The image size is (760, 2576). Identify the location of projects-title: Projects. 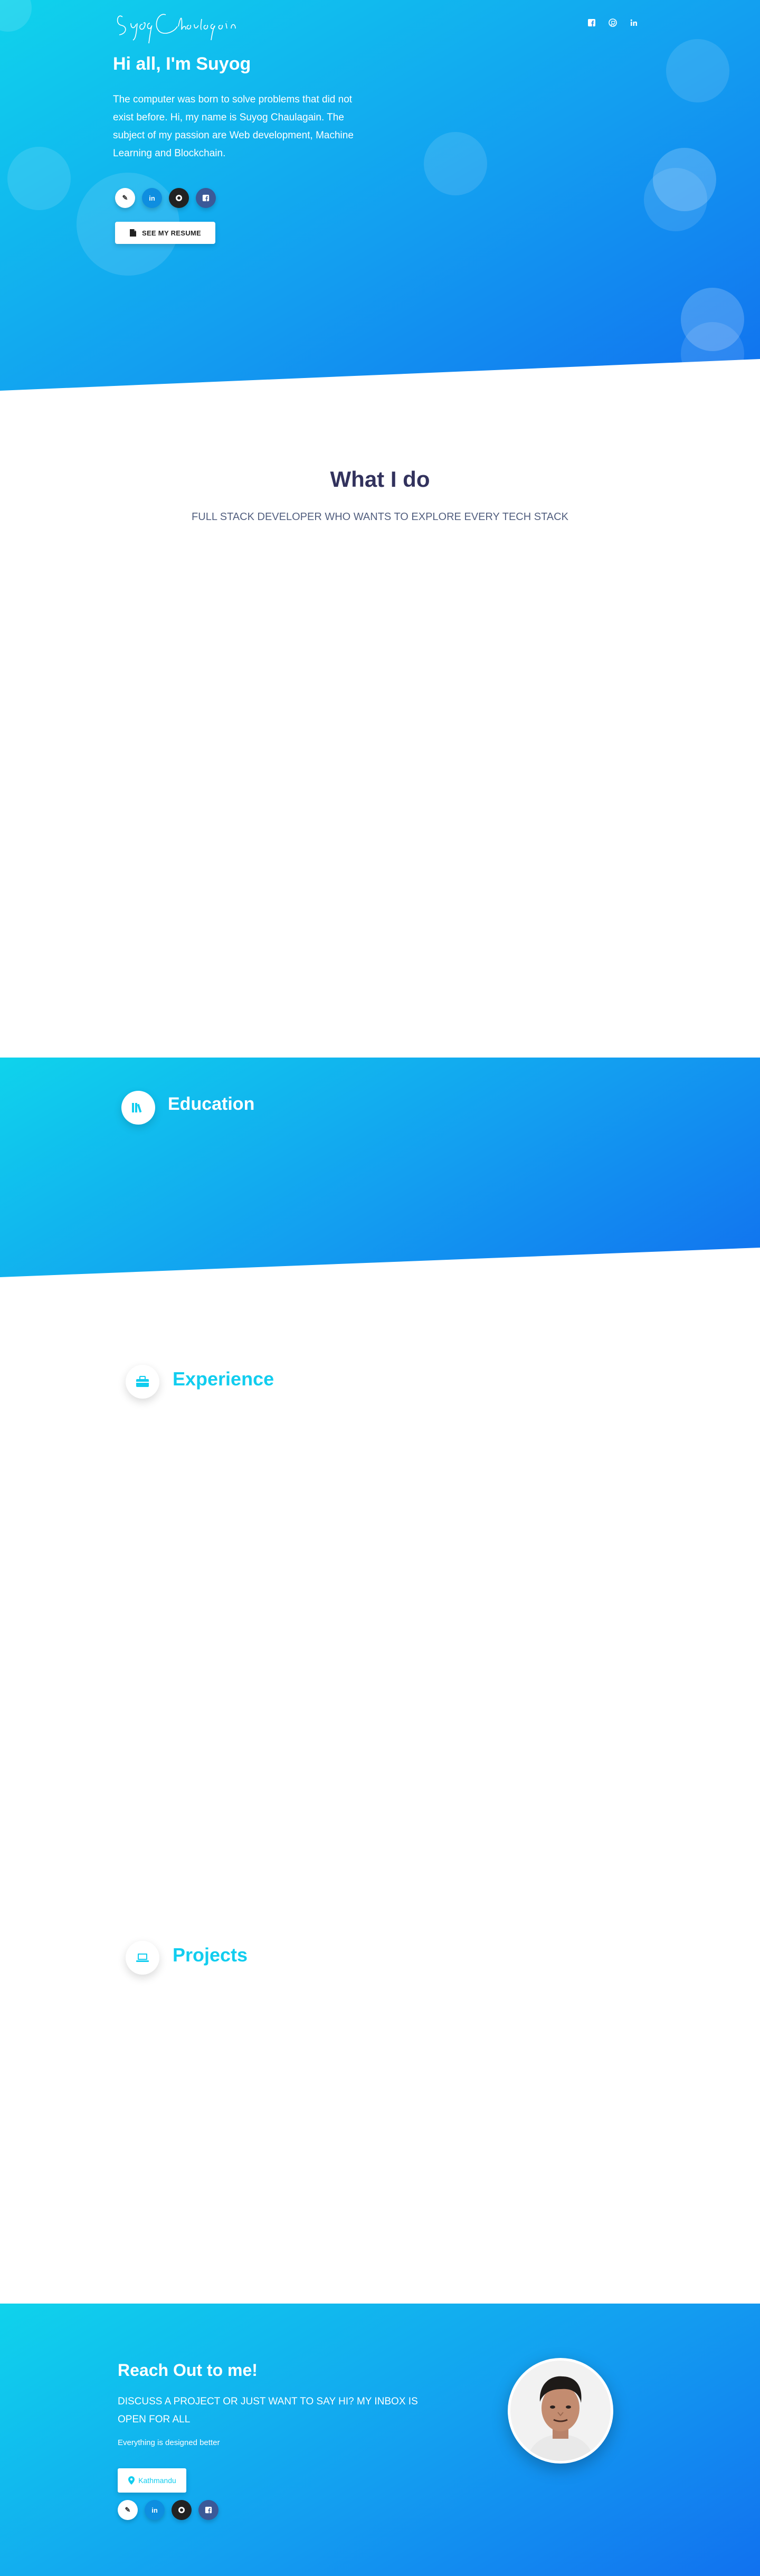
(210, 1955).